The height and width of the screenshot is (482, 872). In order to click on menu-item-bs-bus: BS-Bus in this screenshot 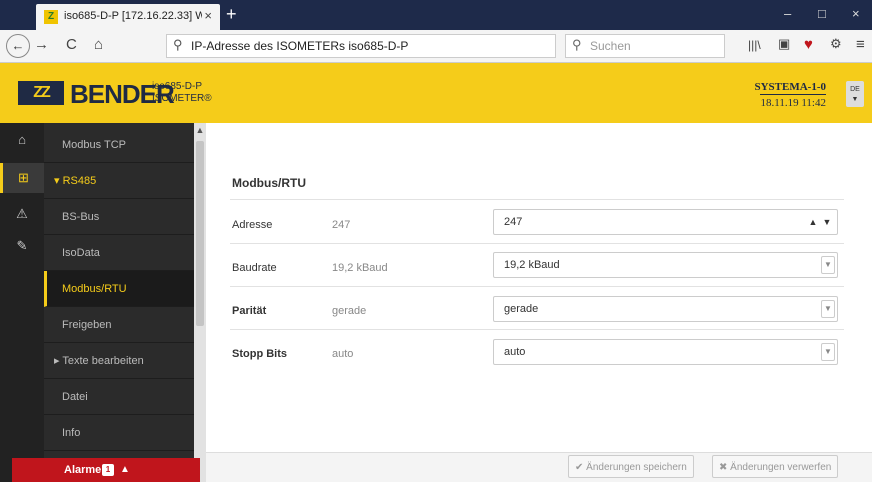, I will do `click(119, 217)`.